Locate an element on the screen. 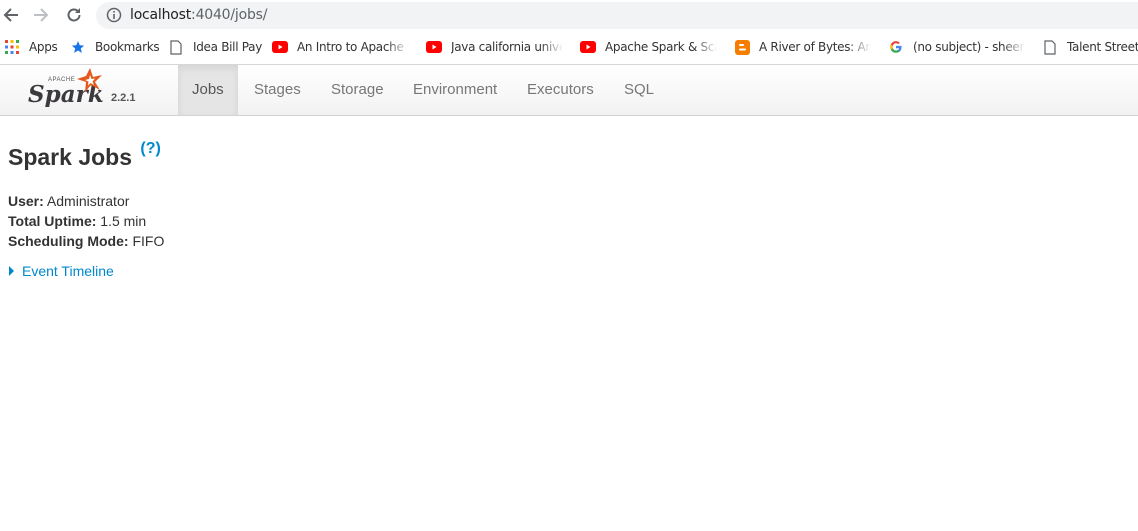  event-timeline-toggle: Event Timeline is located at coordinates (61, 271).